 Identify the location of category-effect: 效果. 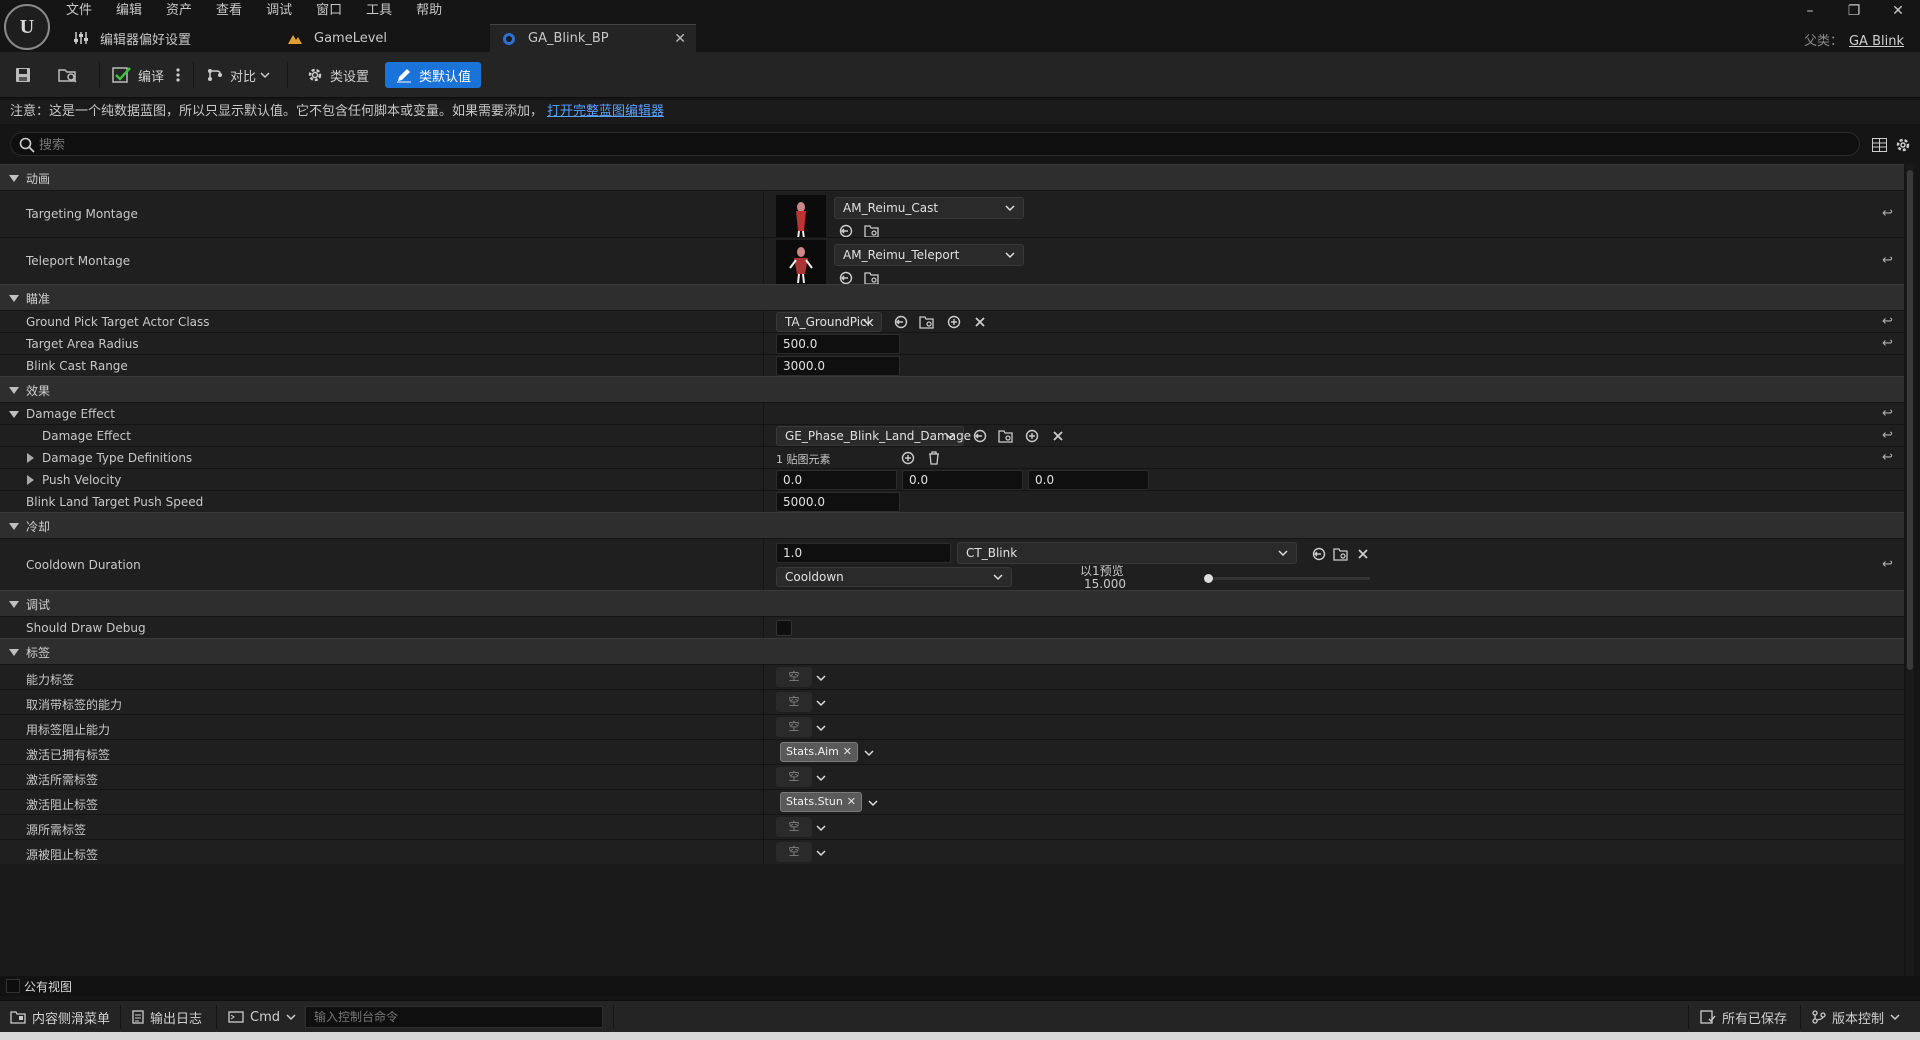
(952, 389).